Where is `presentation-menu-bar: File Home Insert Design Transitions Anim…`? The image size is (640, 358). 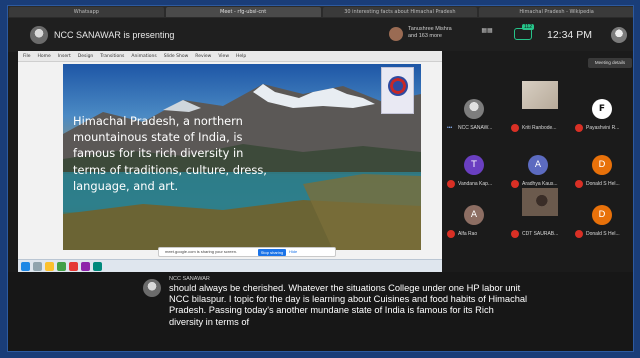
presentation-menu-bar: File Home Insert Design Transitions Anim… is located at coordinates (230, 56).